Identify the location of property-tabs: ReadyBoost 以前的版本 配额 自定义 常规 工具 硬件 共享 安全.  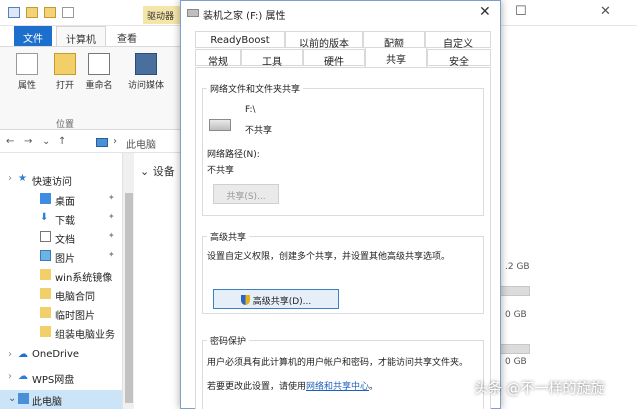
(343, 49).